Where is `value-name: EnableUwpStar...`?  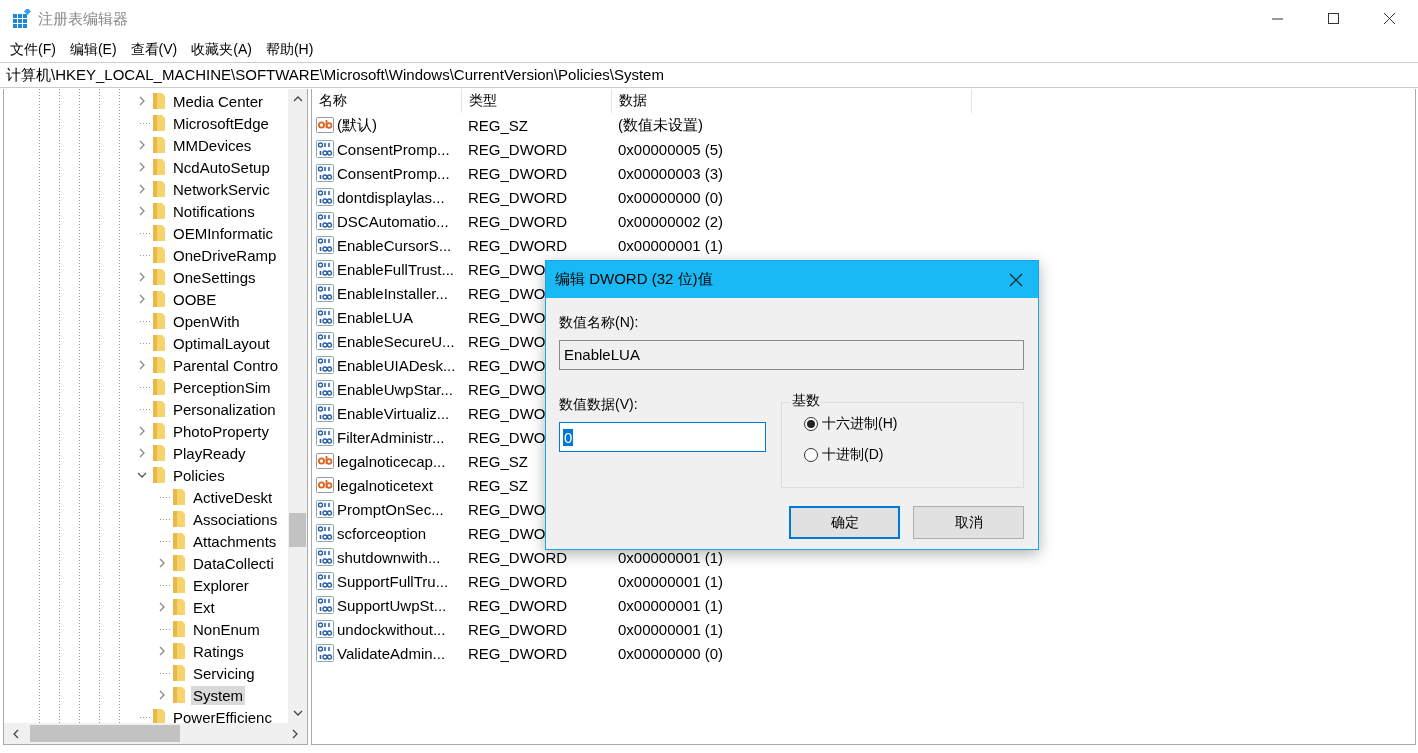 value-name: EnableUwpStar... is located at coordinates (395, 389).